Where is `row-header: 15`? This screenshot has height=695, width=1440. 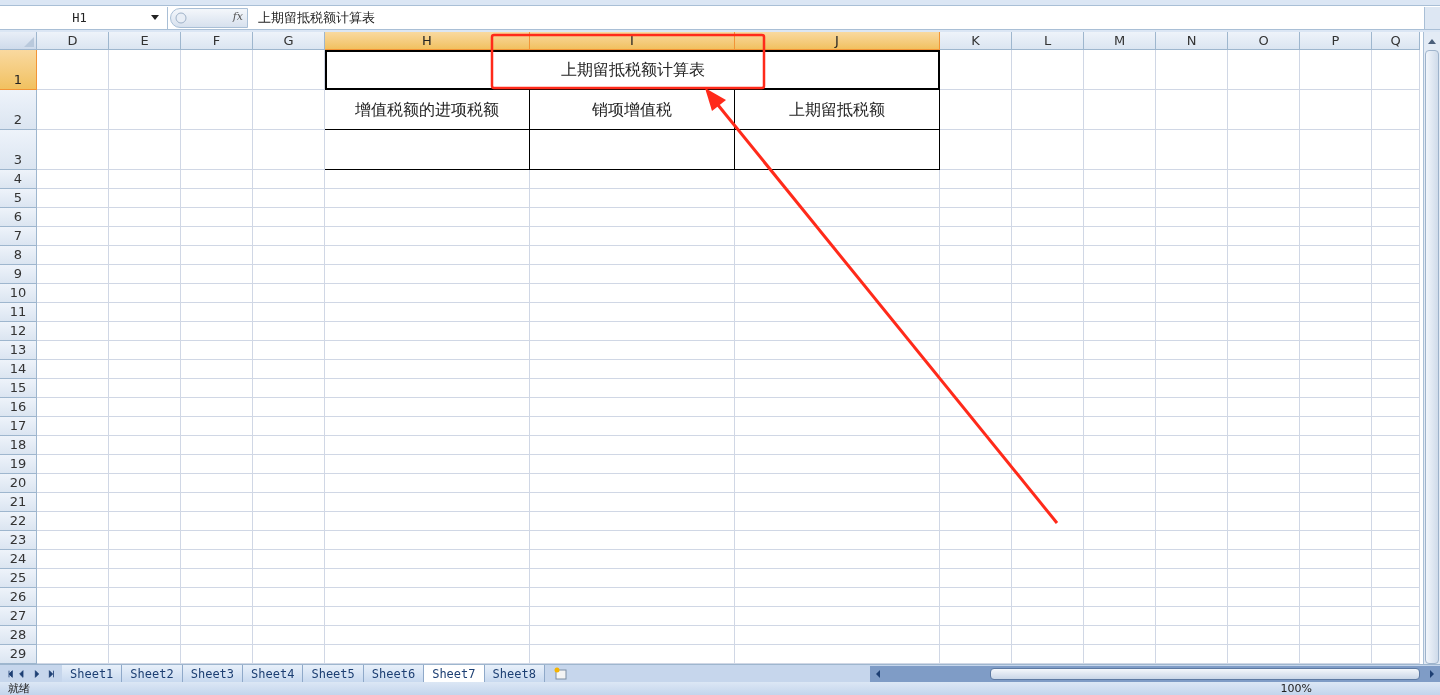 row-header: 15 is located at coordinates (18, 388).